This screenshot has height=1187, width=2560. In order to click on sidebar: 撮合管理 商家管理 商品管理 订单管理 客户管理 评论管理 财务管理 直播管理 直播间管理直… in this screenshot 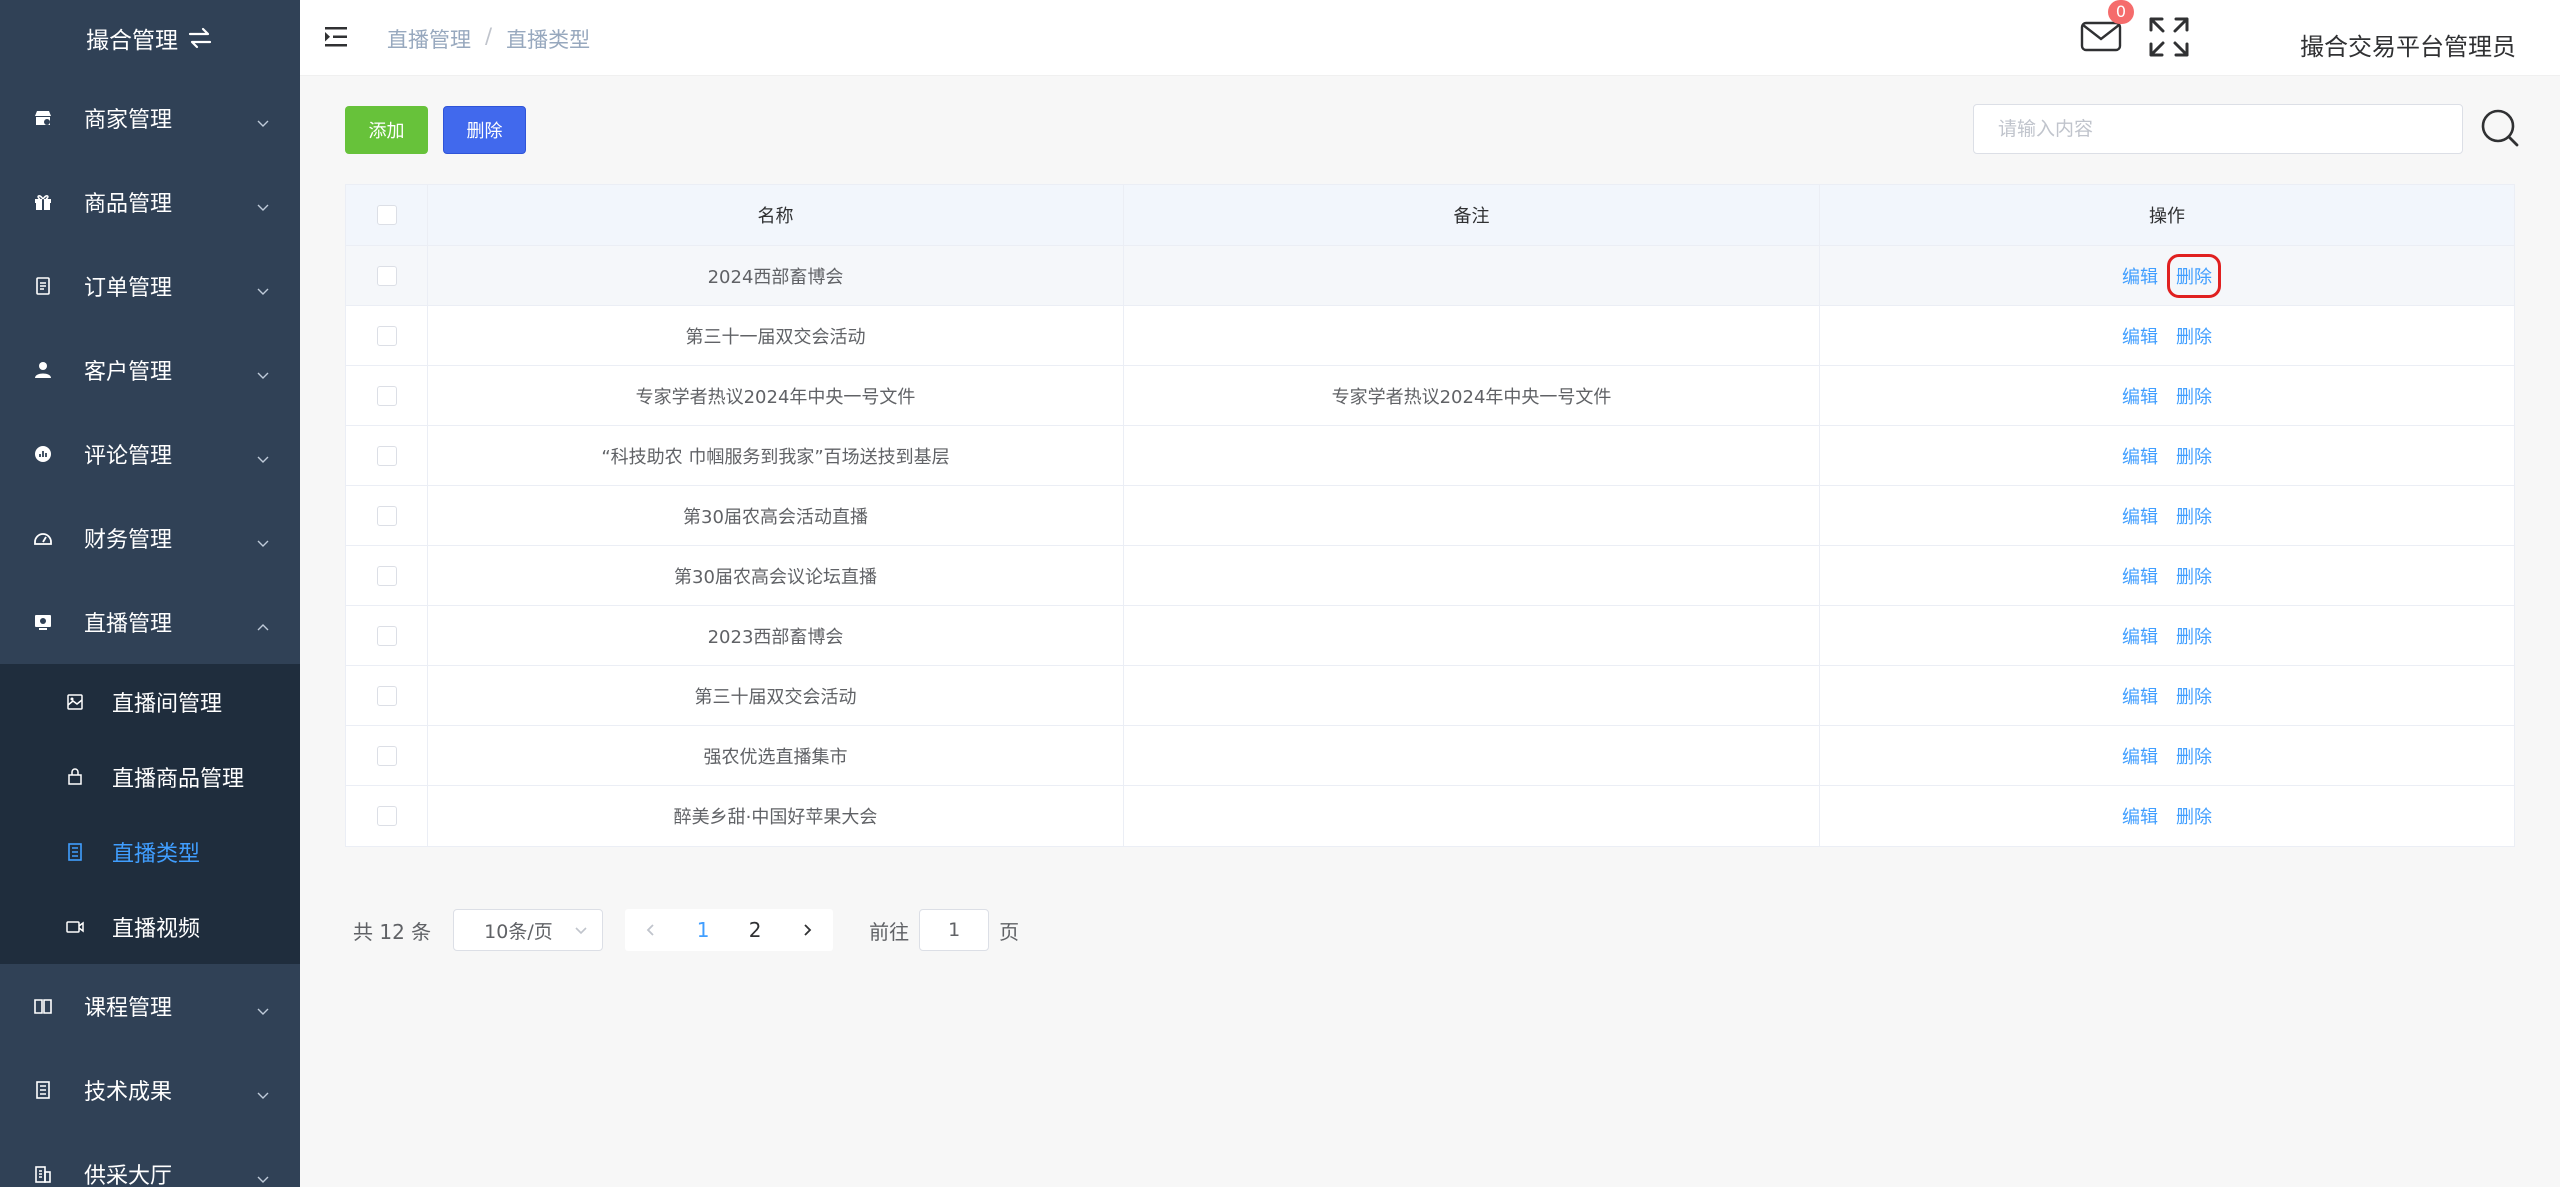, I will do `click(150, 593)`.